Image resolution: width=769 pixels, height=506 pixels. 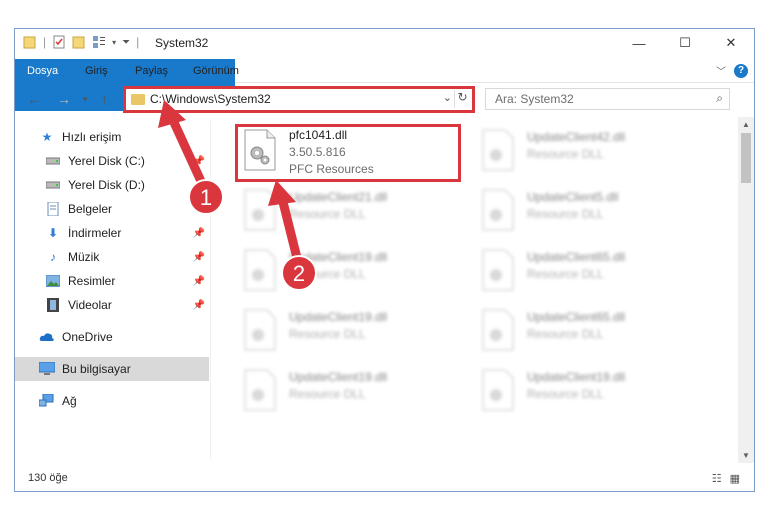 I want to click on address-bar: C:\Windows\System32 ⌄ ↻, so click(x=299, y=99).